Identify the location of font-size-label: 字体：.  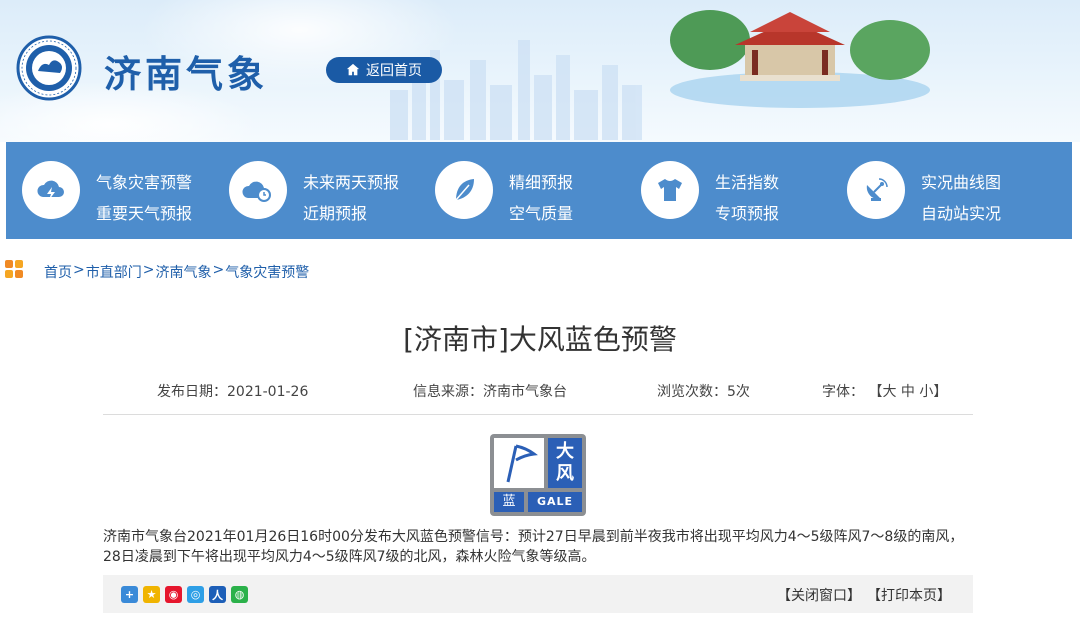
(843, 392).